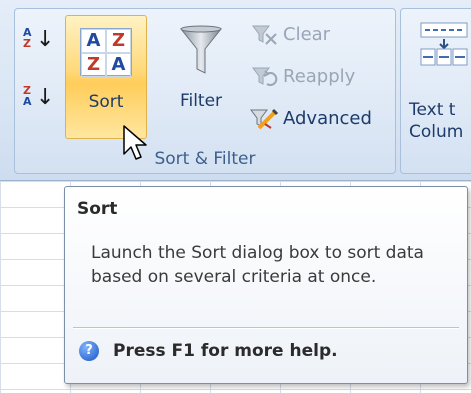  I want to click on clear-button: Clear, so click(289, 34).